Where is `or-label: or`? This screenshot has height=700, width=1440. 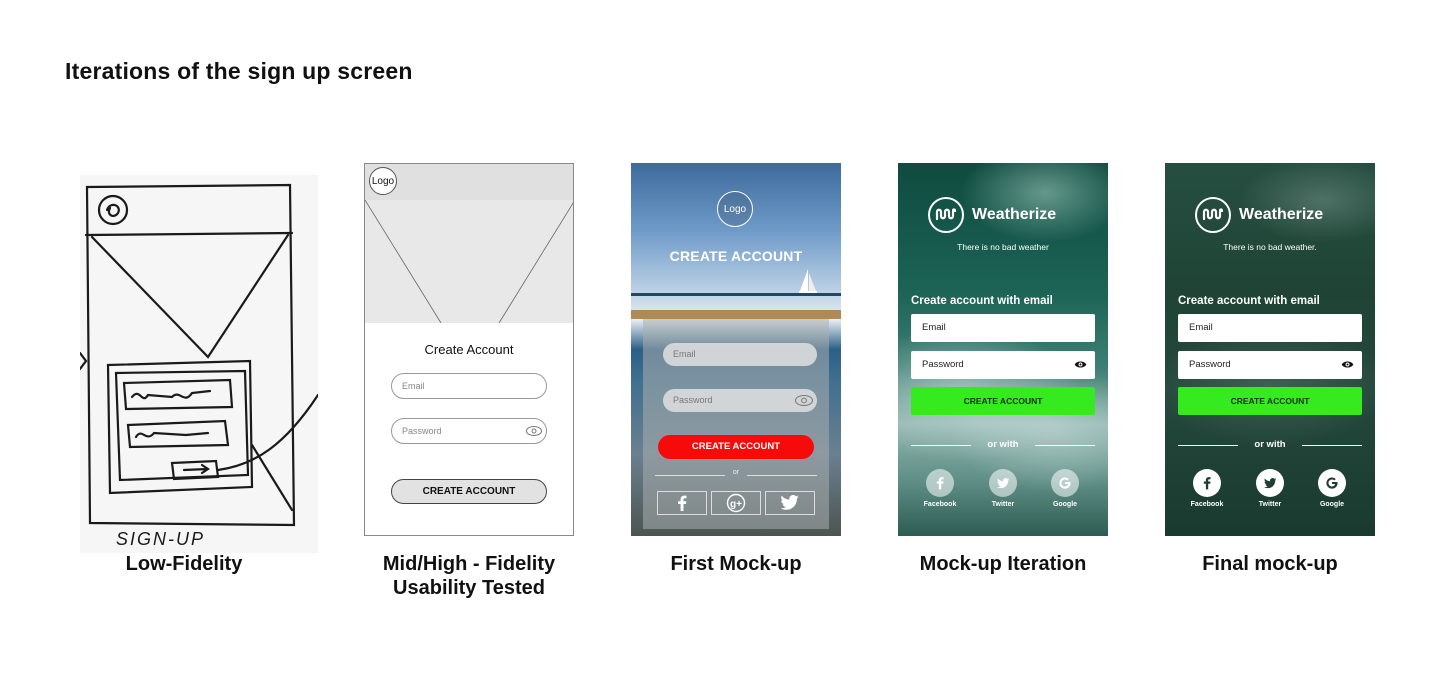 or-label: or is located at coordinates (736, 472).